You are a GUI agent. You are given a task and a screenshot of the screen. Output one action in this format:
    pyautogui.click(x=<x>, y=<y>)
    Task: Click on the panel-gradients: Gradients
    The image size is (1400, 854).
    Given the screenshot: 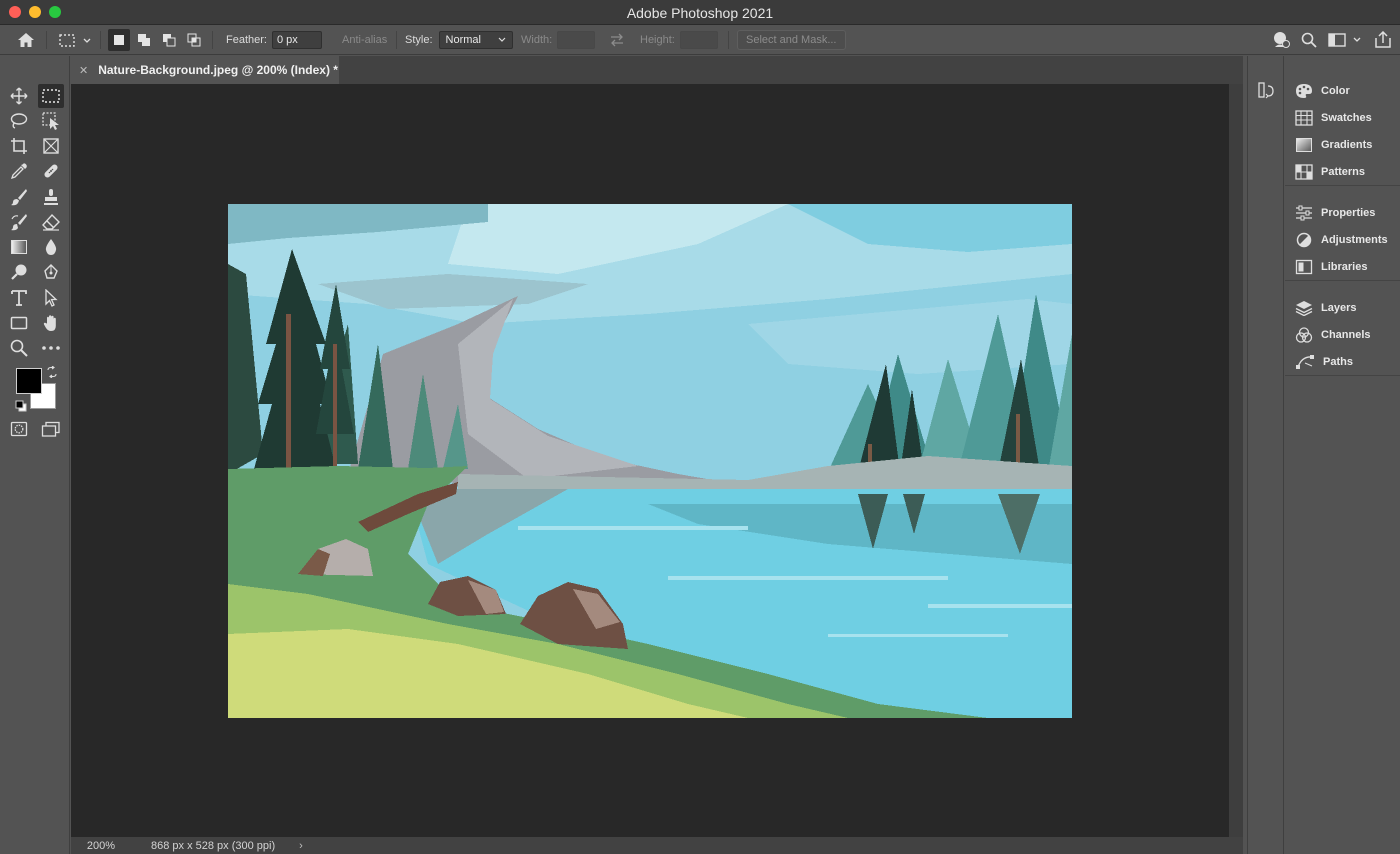 What is the action you would take?
    pyautogui.click(x=1342, y=144)
    